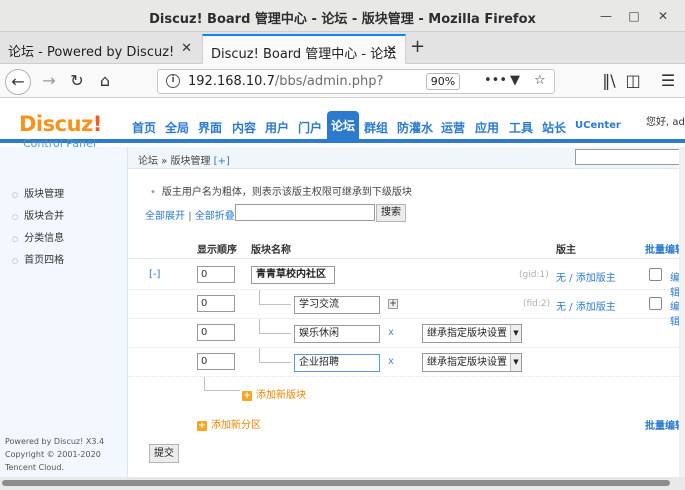 This screenshot has height=490, width=685. I want to click on table-header: 显示顺序 版块名称 版主 批量编辑, so click(406, 246).